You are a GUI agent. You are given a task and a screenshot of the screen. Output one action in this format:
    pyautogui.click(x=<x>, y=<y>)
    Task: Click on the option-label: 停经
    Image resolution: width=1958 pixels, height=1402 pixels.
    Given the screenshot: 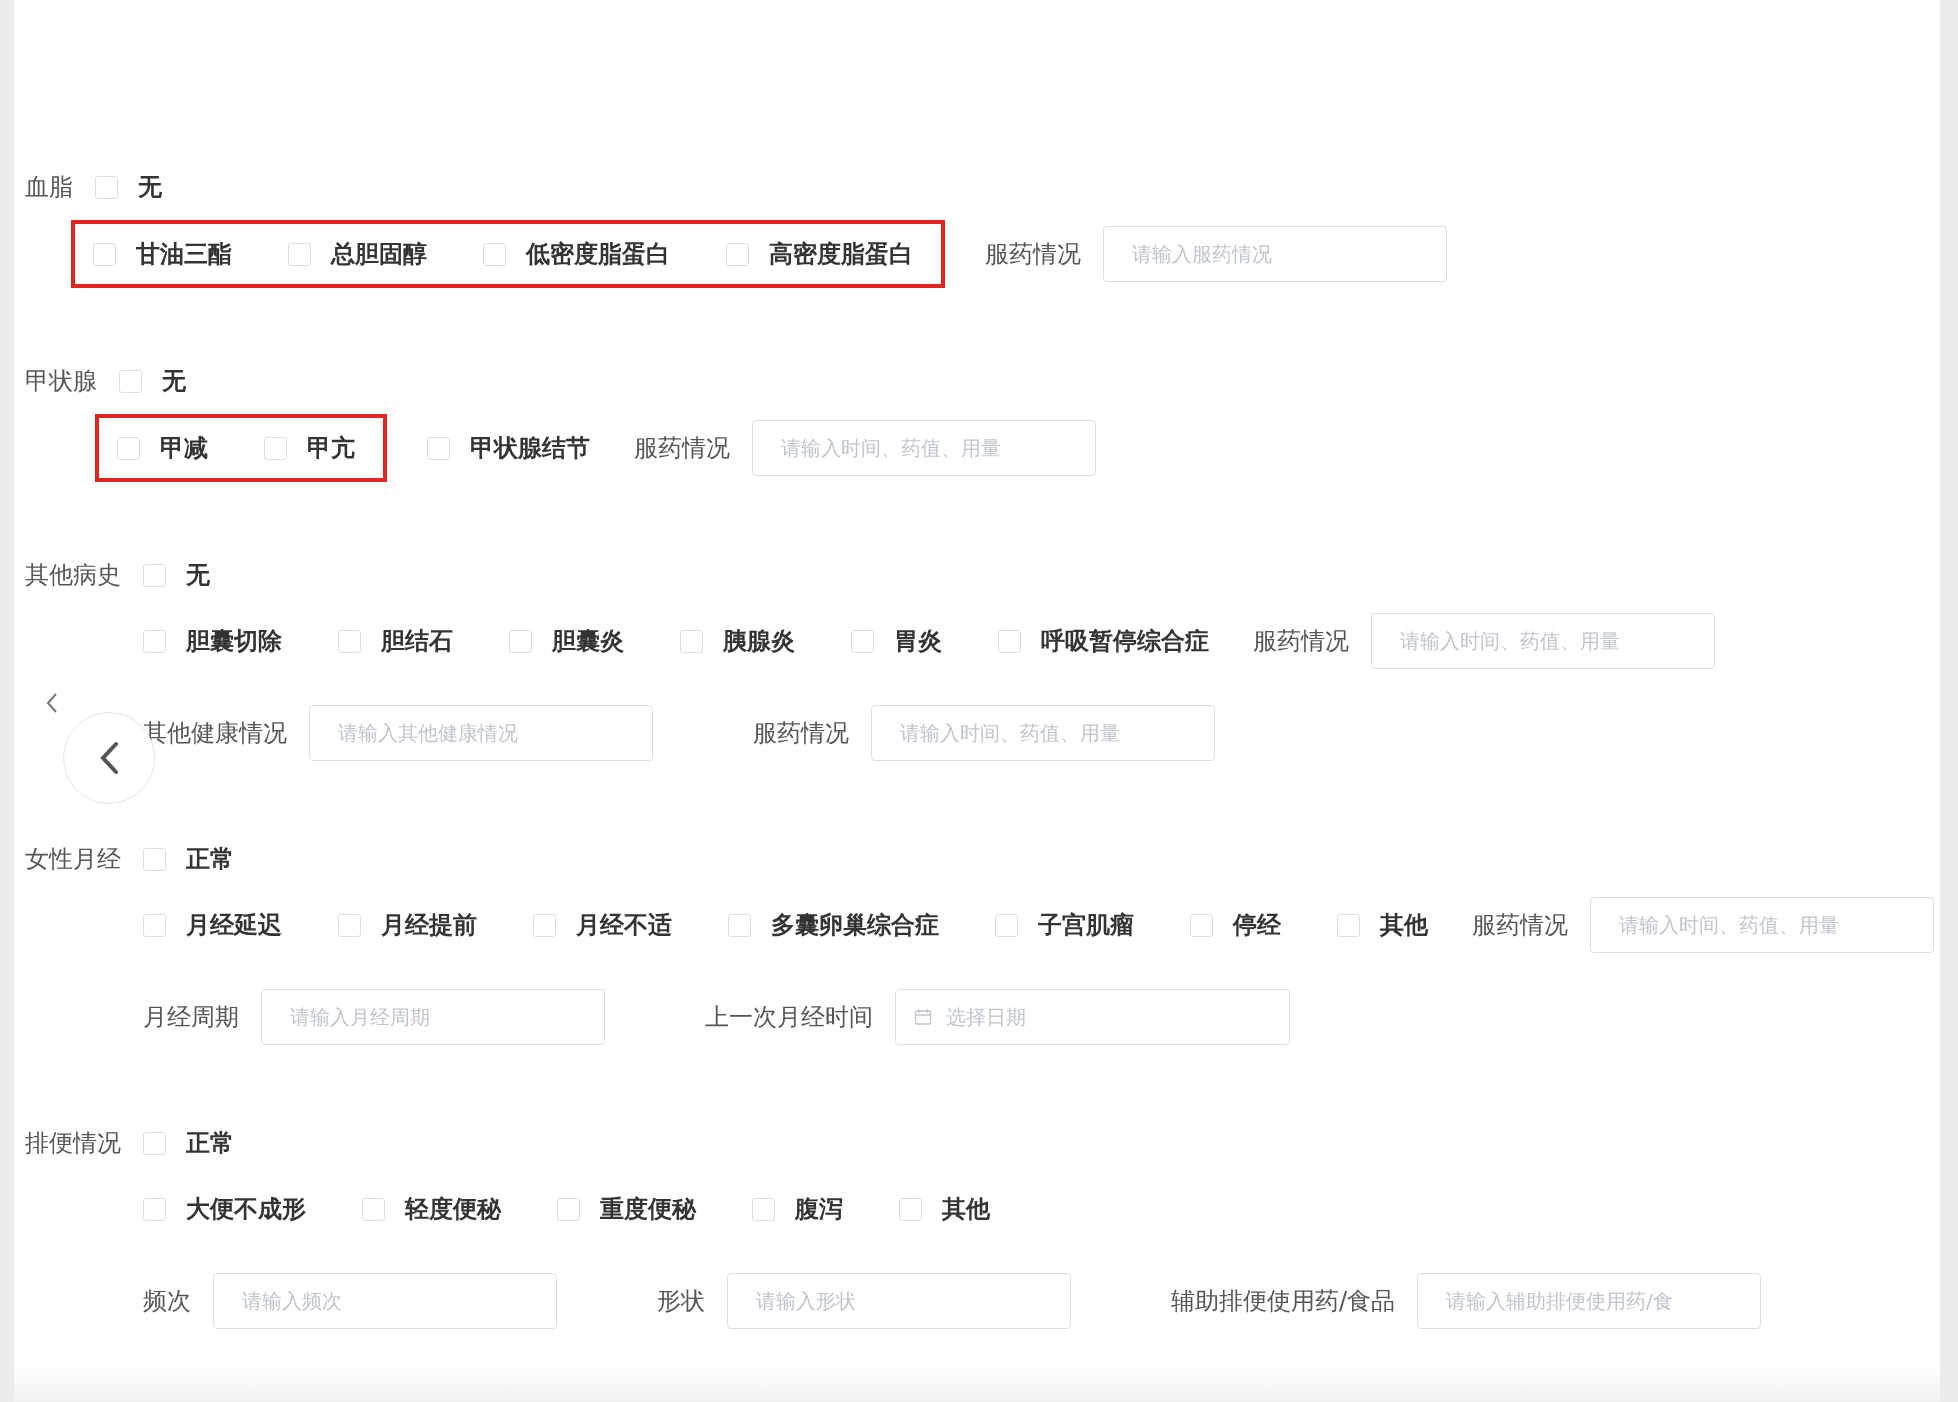 What is the action you would take?
    pyautogui.click(x=1257, y=925)
    